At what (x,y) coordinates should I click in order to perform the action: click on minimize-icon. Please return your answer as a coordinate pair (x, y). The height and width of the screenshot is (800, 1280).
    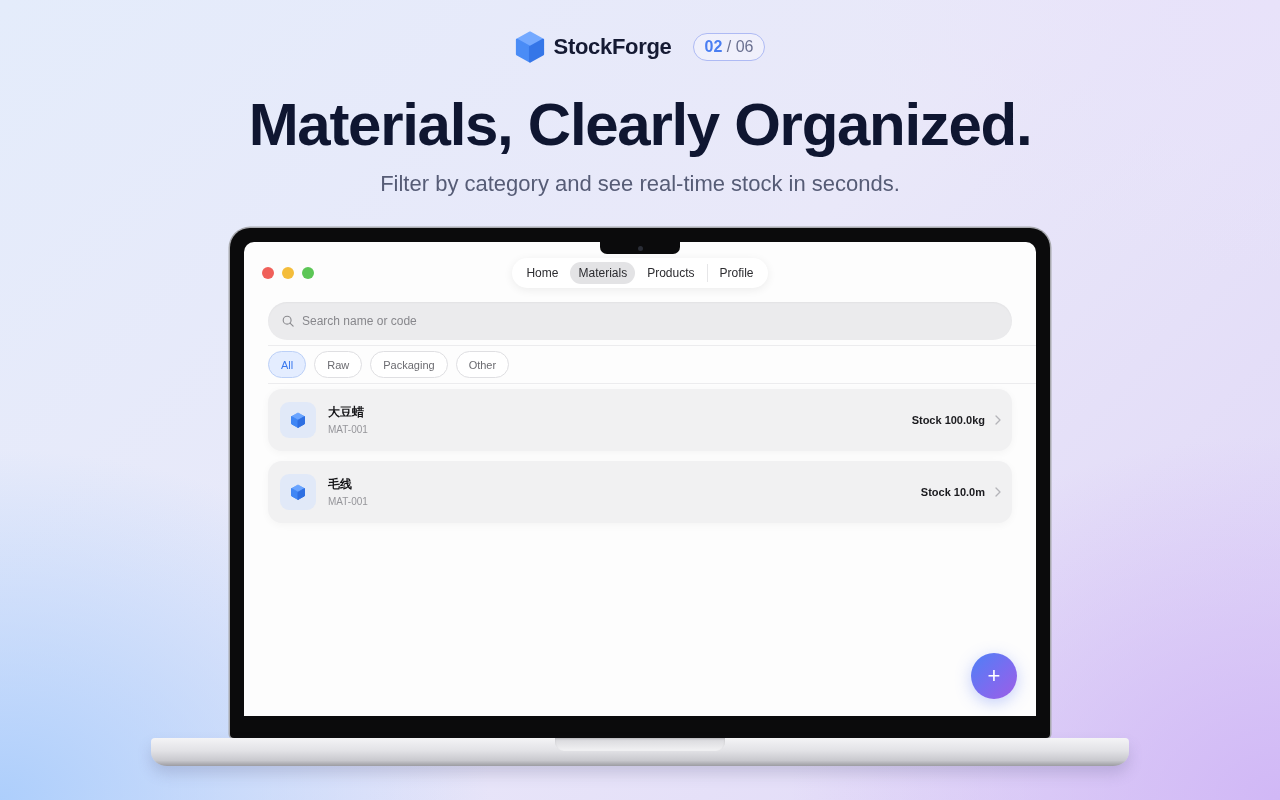
    Looking at the image, I should click on (288, 273).